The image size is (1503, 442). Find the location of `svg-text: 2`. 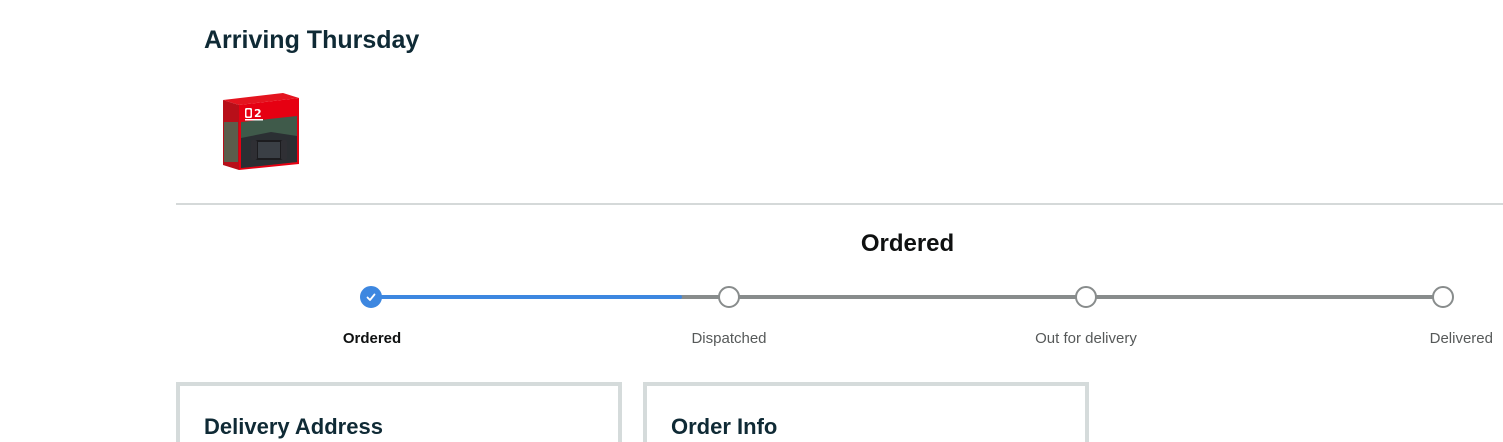

svg-text: 2 is located at coordinates (258, 113).